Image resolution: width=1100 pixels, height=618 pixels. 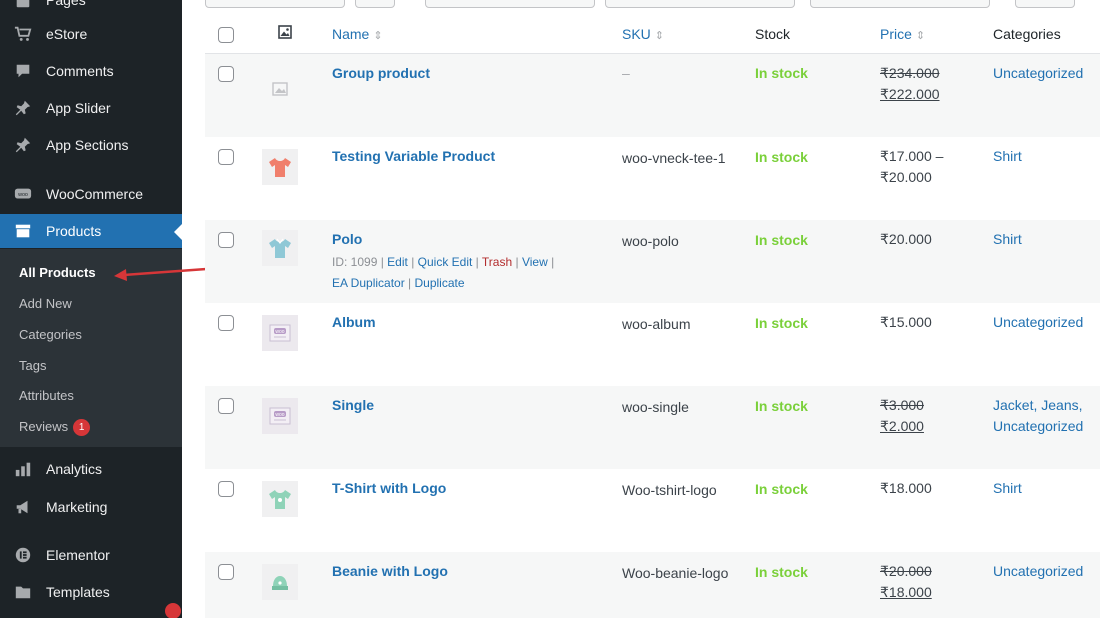 What do you see at coordinates (669, 490) in the screenshot?
I see `product-sku: Woo-tshirt-logo` at bounding box center [669, 490].